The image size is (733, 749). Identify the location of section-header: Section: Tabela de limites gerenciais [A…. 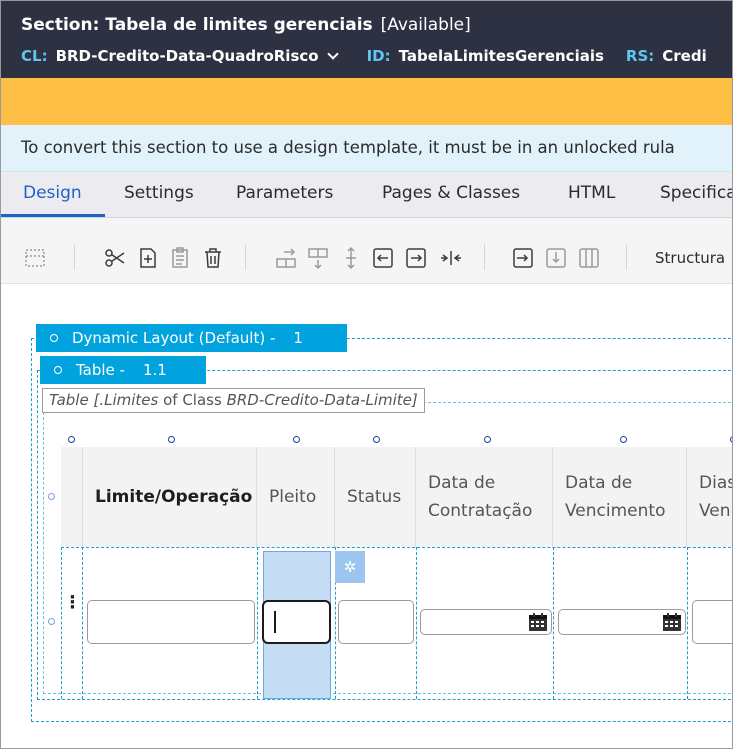
(366, 39).